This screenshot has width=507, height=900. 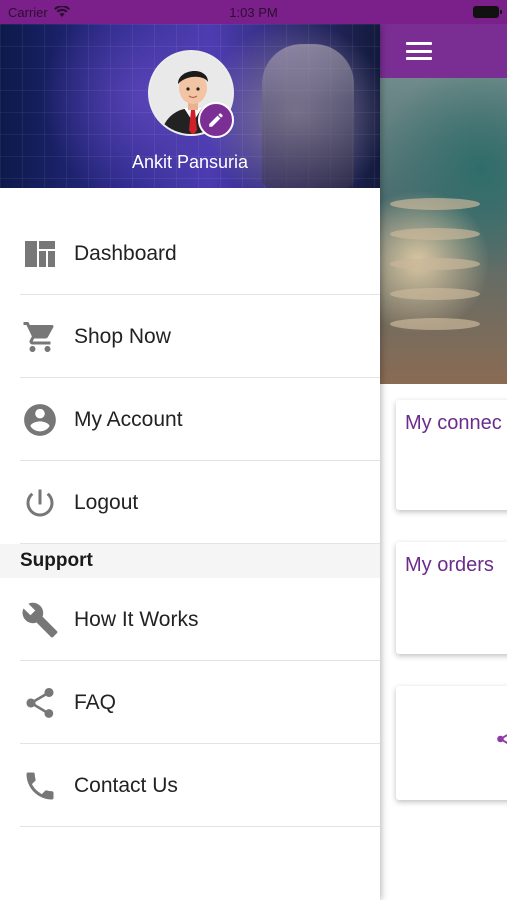 I want to click on menu-item-dashboard: Dashboard, so click(x=190, y=253).